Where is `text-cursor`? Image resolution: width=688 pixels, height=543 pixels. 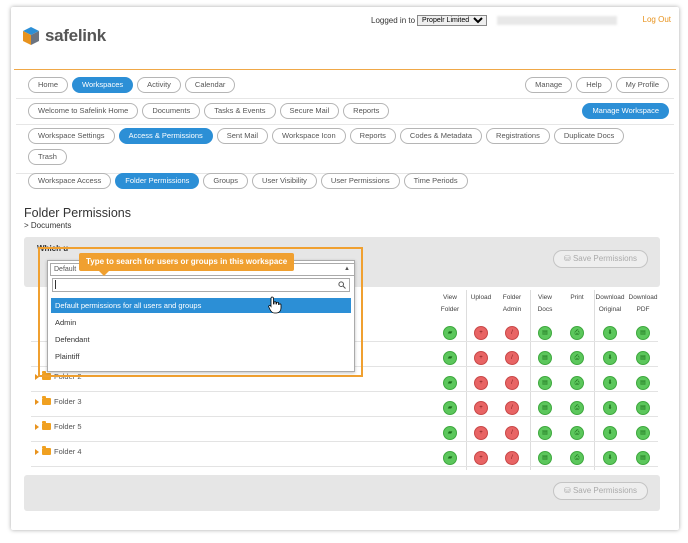
text-cursor is located at coordinates (55, 284).